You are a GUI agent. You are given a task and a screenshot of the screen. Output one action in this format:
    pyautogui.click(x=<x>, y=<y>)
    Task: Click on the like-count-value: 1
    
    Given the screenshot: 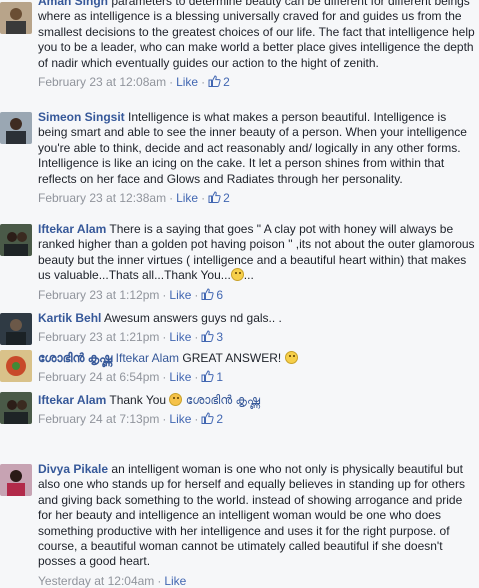 What is the action you would take?
    pyautogui.click(x=220, y=377)
    